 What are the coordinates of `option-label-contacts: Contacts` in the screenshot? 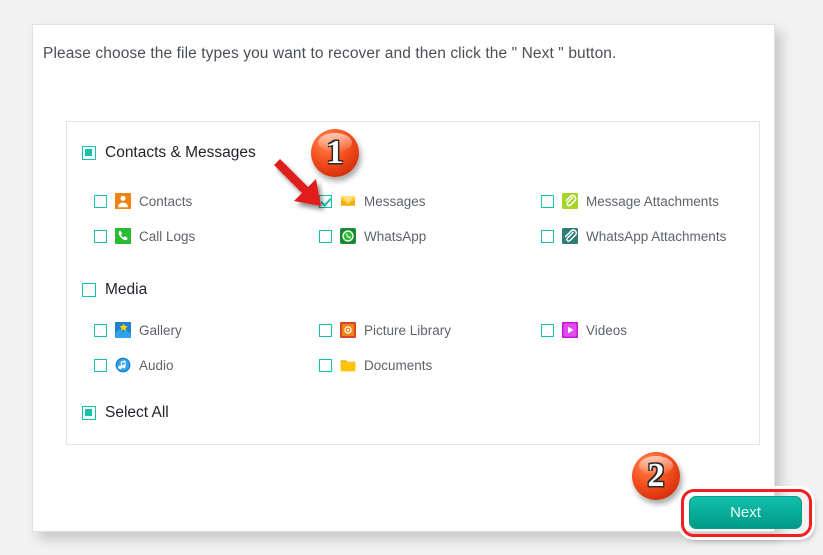 It's located at (166, 201).